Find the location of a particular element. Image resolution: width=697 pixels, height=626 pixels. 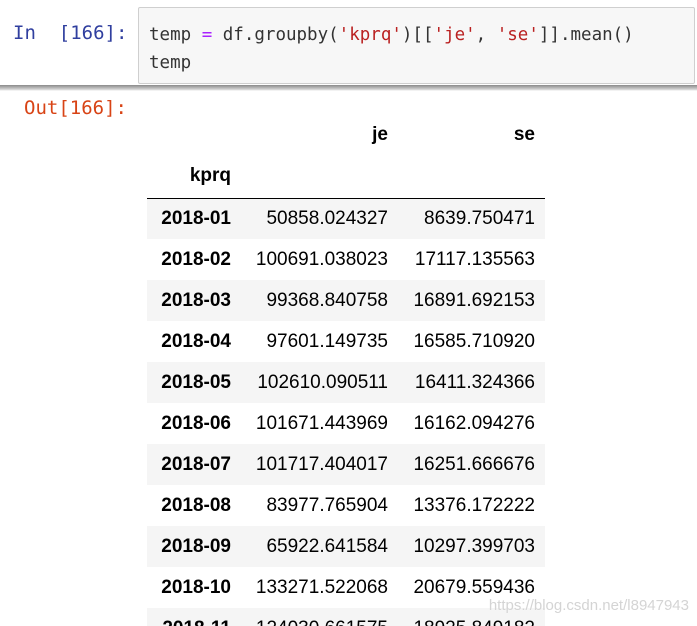

code-token: , is located at coordinates (486, 35).